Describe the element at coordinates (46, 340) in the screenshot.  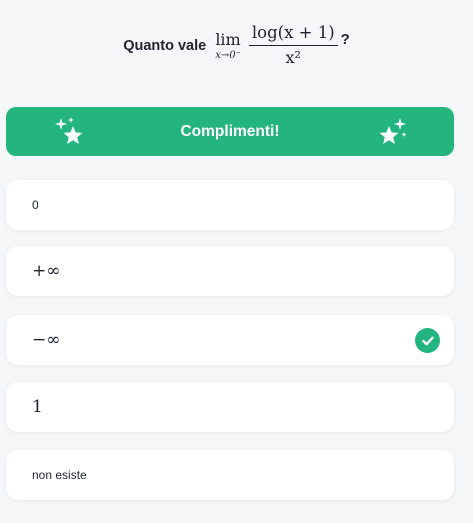
I see `answer-option-label: −∞` at that location.